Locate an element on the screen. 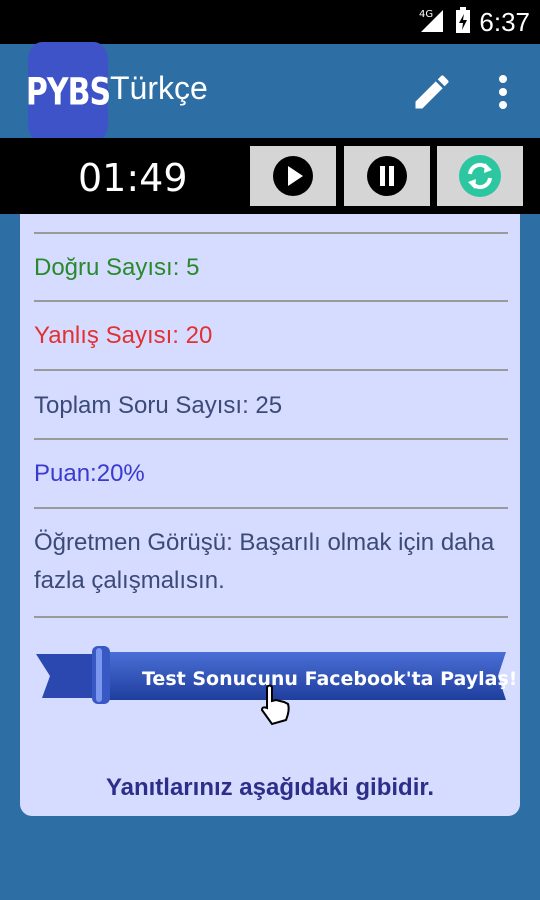  pause-icon is located at coordinates (387, 176).